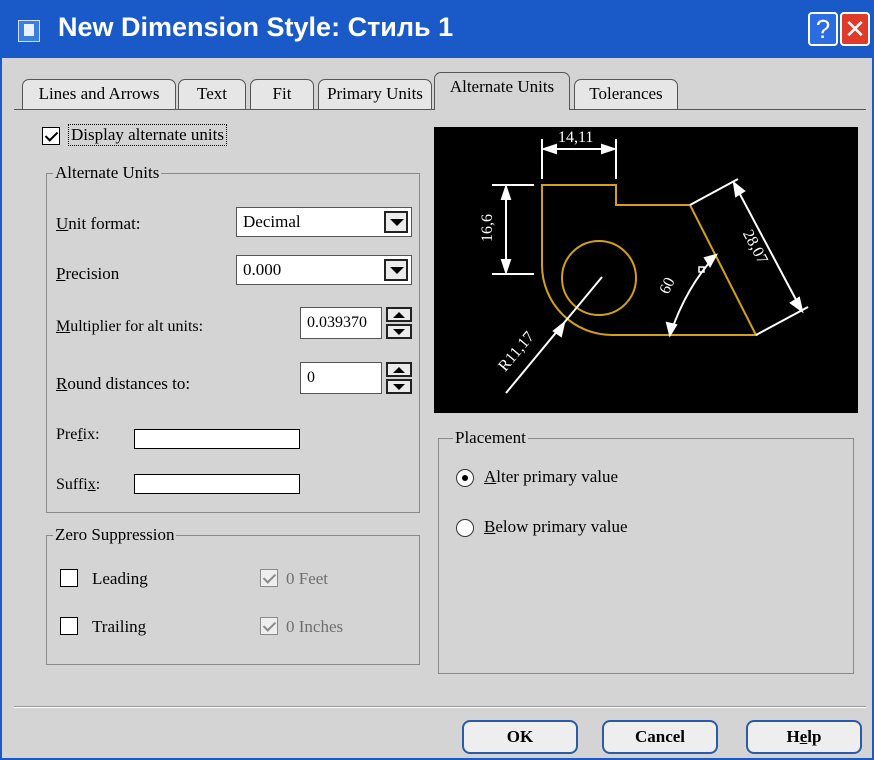  I want to click on close-button: ✕, so click(855, 29).